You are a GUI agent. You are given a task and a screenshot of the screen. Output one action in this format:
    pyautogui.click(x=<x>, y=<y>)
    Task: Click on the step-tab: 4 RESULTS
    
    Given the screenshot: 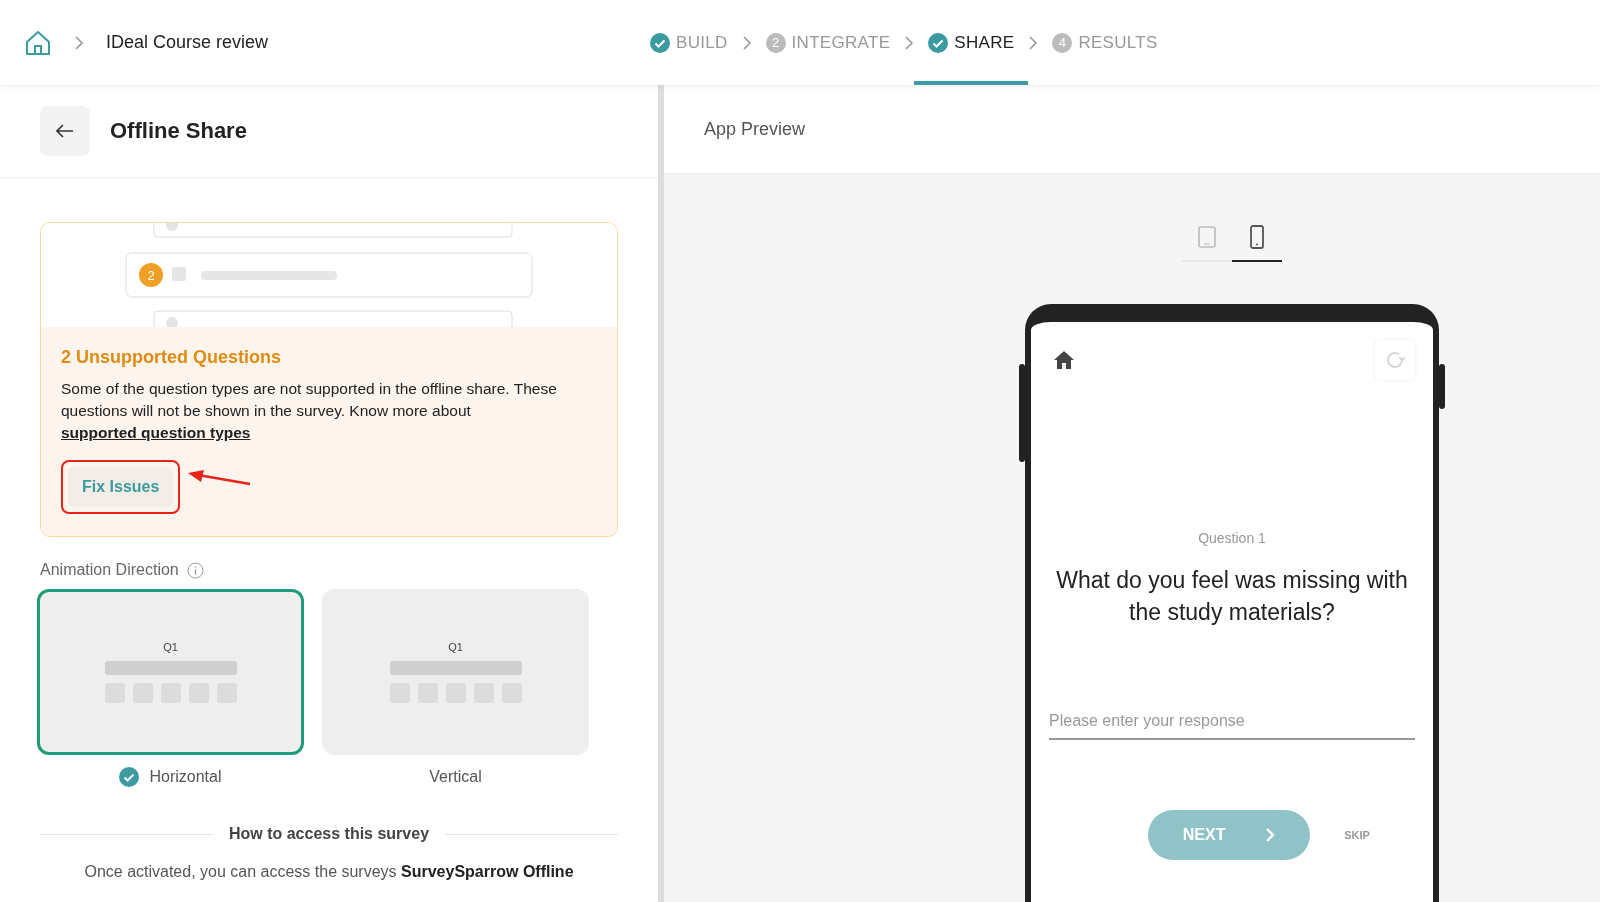 What is the action you would take?
    pyautogui.click(x=1105, y=42)
    